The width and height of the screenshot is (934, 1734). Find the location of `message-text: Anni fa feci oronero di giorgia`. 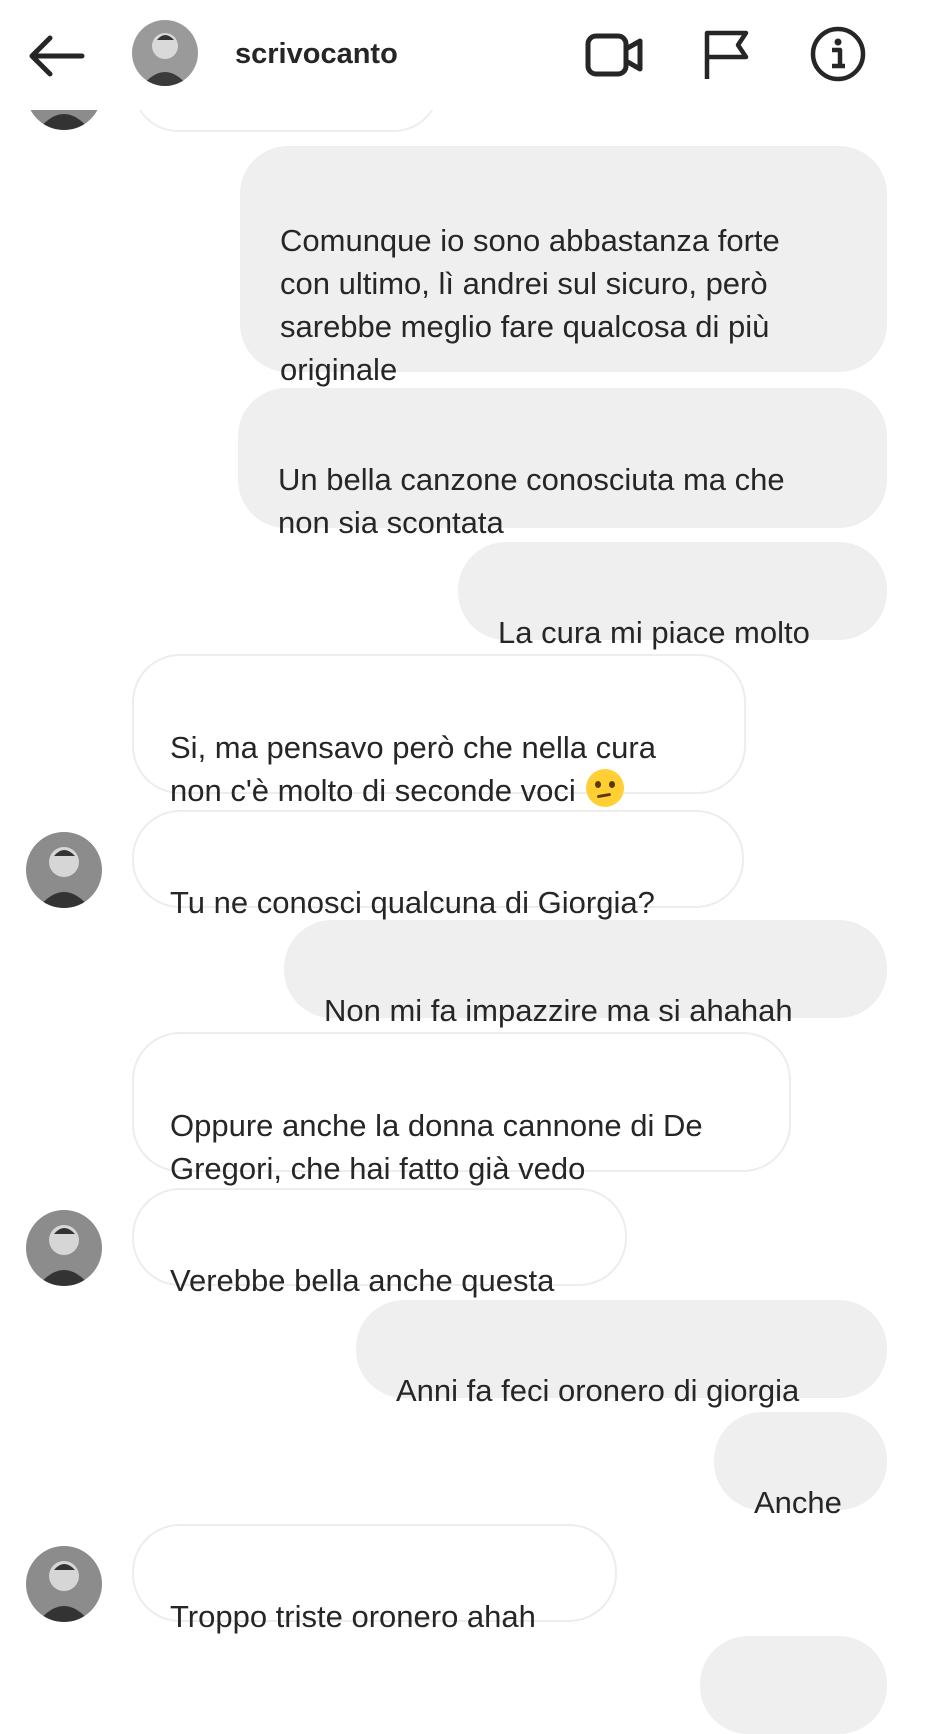

message-text: Anni fa feci oronero di giorgia is located at coordinates (598, 1390).